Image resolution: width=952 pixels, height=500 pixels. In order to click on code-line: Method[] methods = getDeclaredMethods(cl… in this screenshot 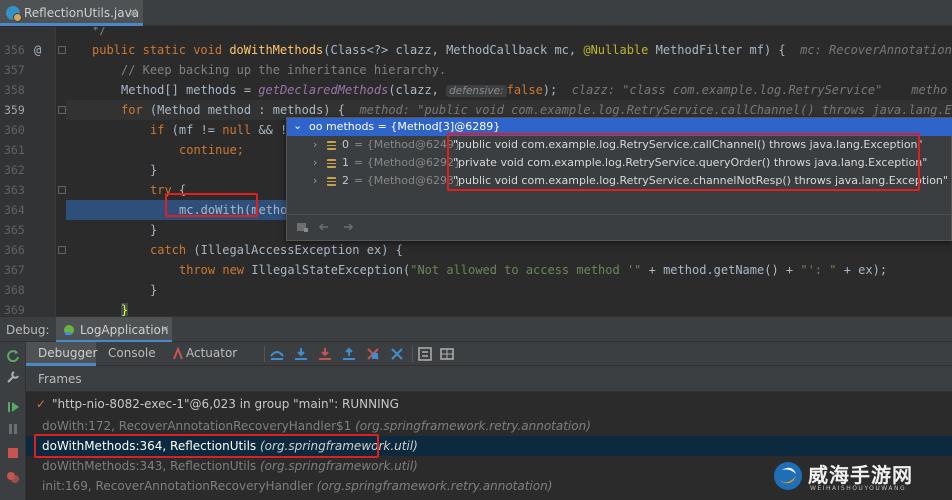, I will do `click(534, 90)`.